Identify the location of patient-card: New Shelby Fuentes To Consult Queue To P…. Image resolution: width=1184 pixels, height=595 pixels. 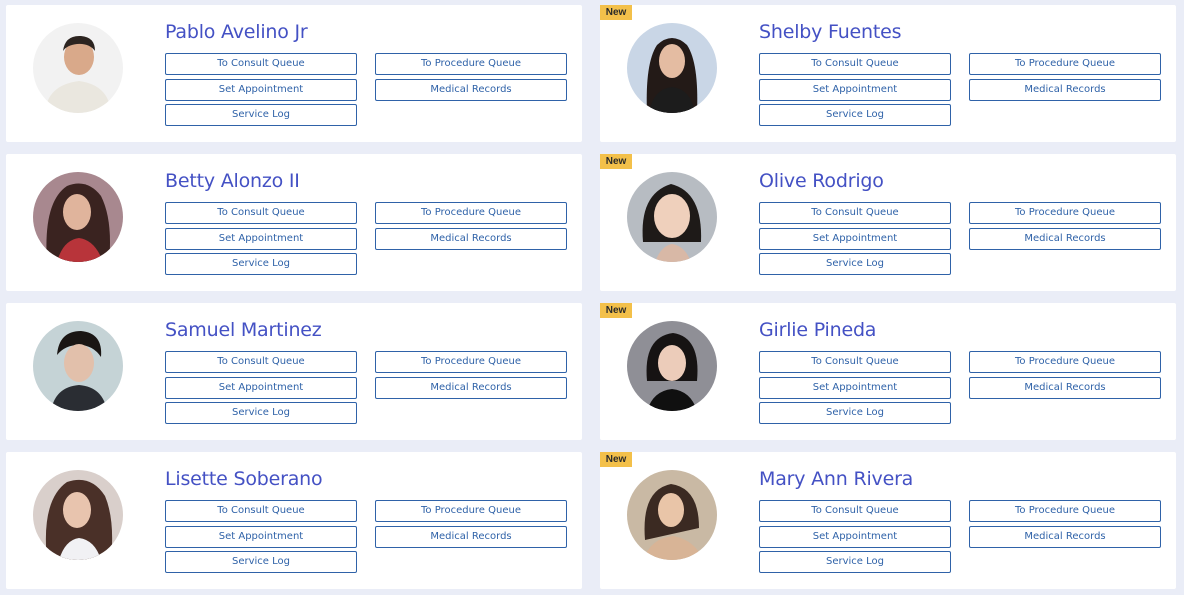
(888, 73).